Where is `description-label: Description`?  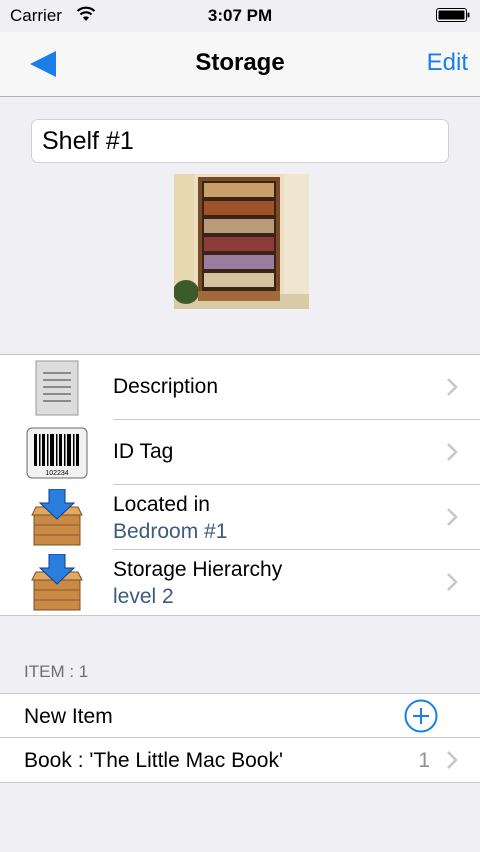
description-label: Description is located at coordinates (166, 386).